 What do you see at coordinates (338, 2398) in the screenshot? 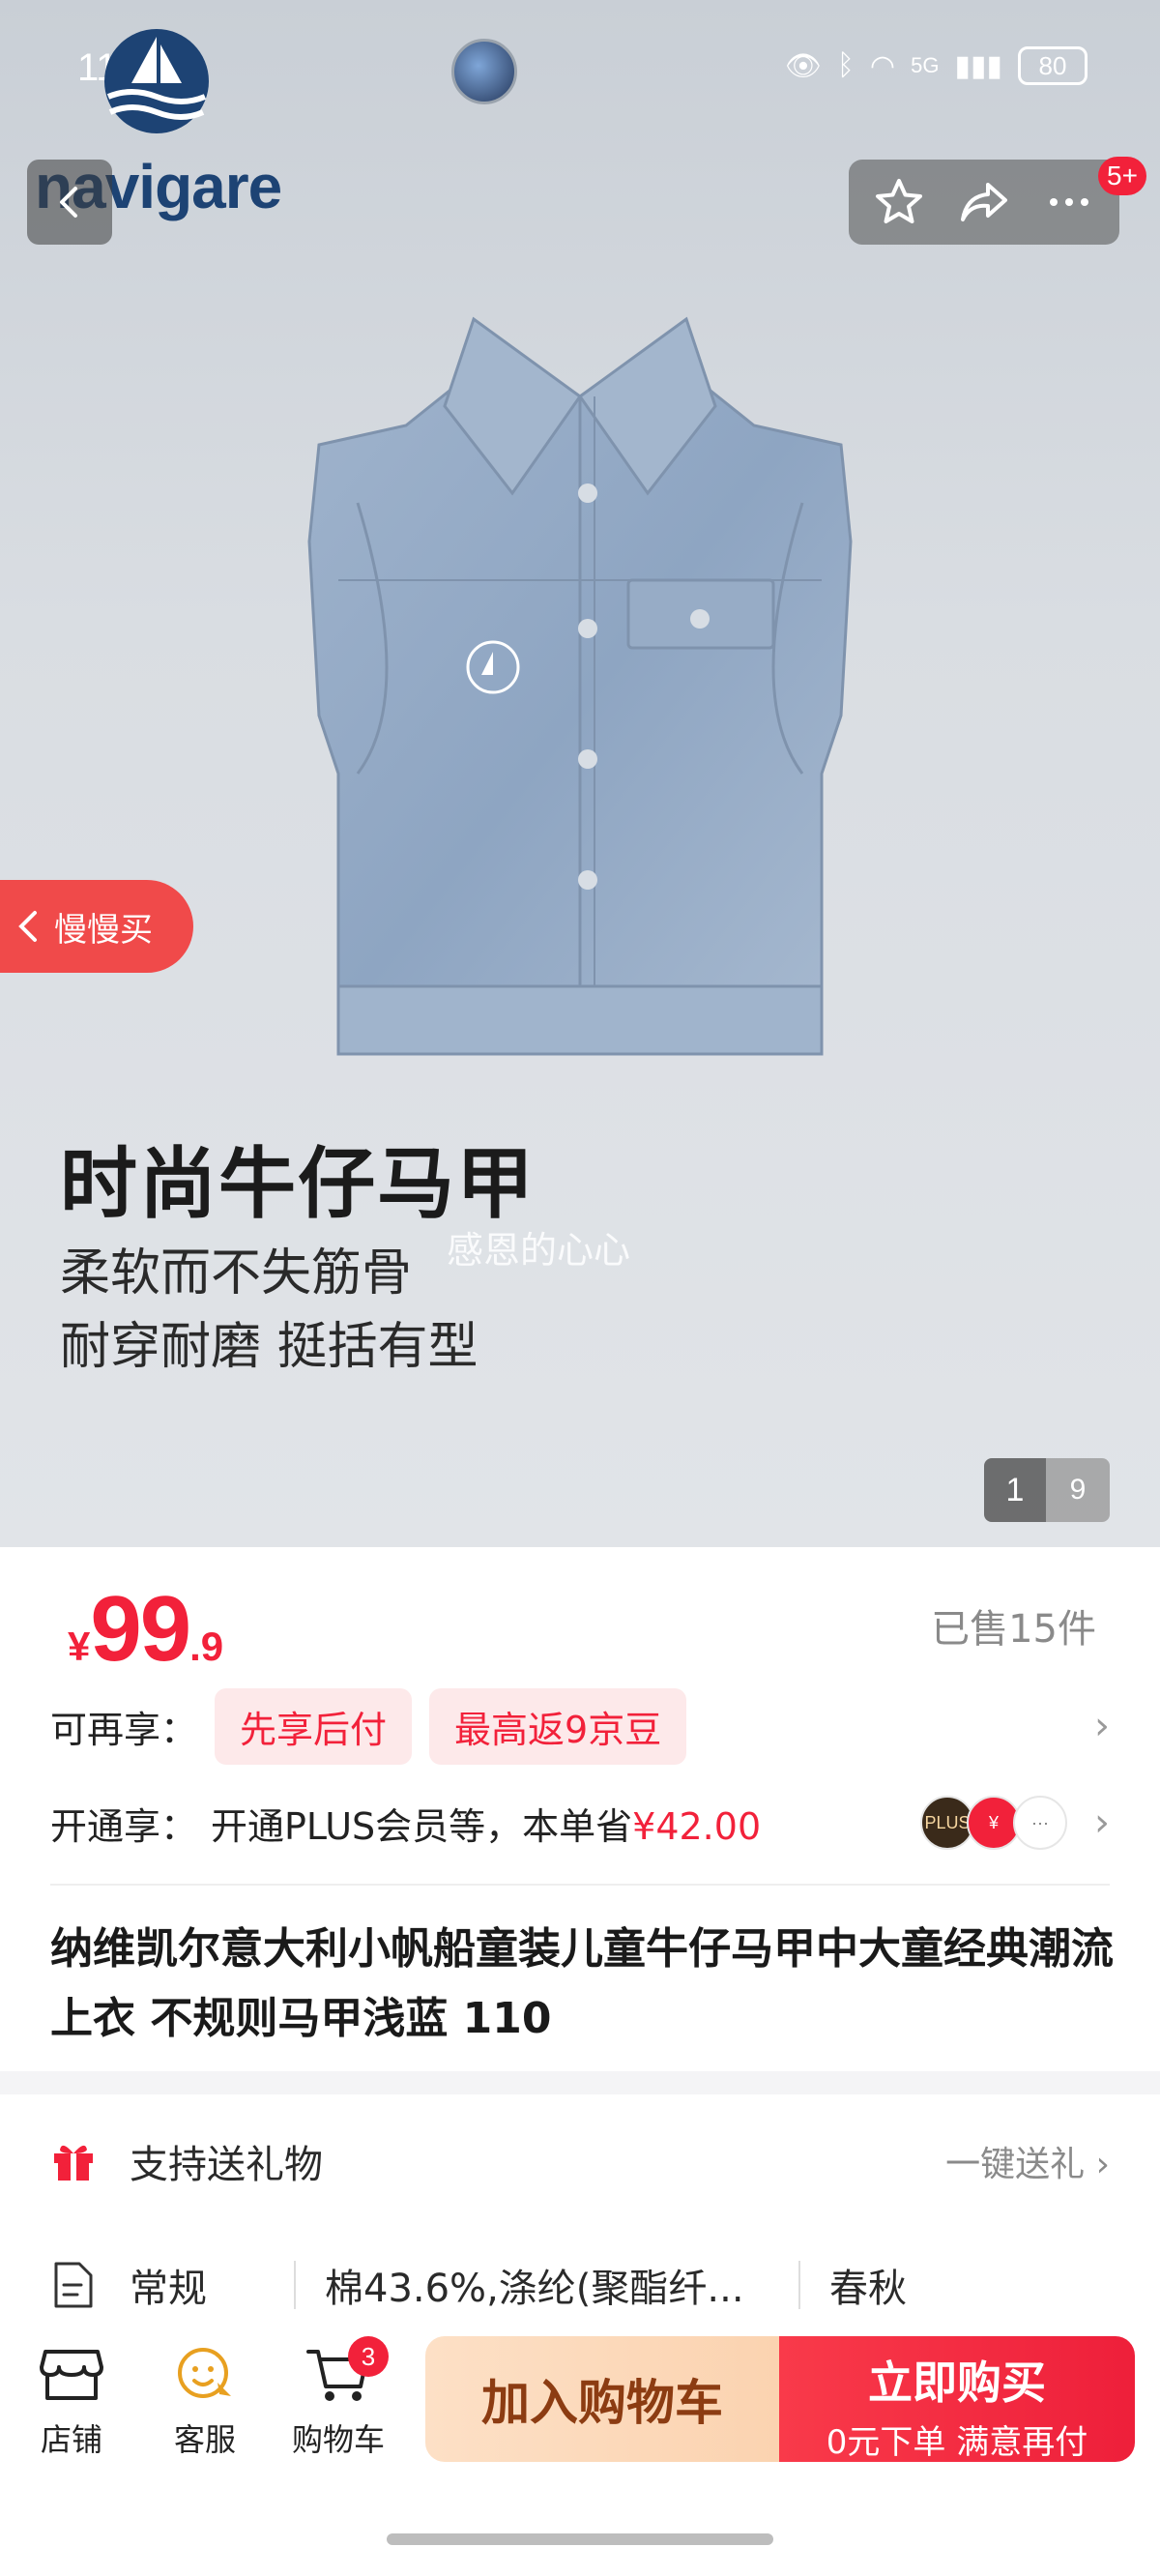
I see `cart-button: 3 购物车` at bounding box center [338, 2398].